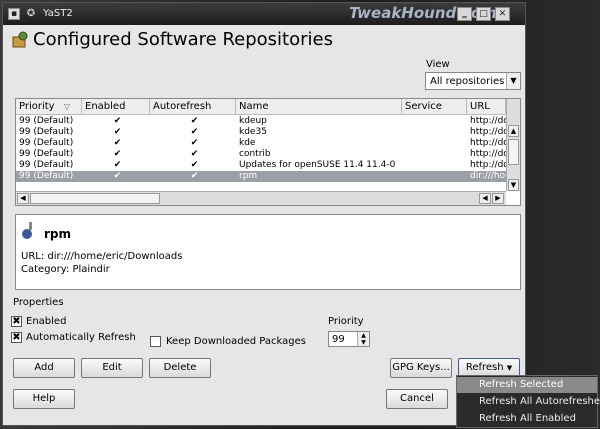 Image resolution: width=600 pixels, height=429 pixels. What do you see at coordinates (58, 234) in the screenshot?
I see `repository-name: rpm` at bounding box center [58, 234].